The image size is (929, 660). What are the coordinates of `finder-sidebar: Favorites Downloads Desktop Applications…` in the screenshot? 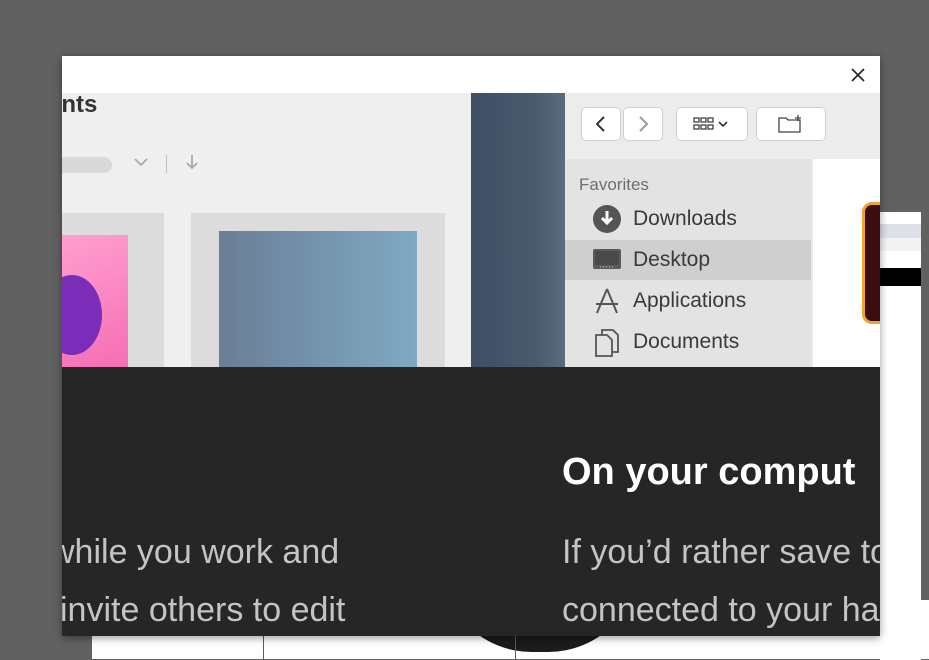 It's located at (688, 263).